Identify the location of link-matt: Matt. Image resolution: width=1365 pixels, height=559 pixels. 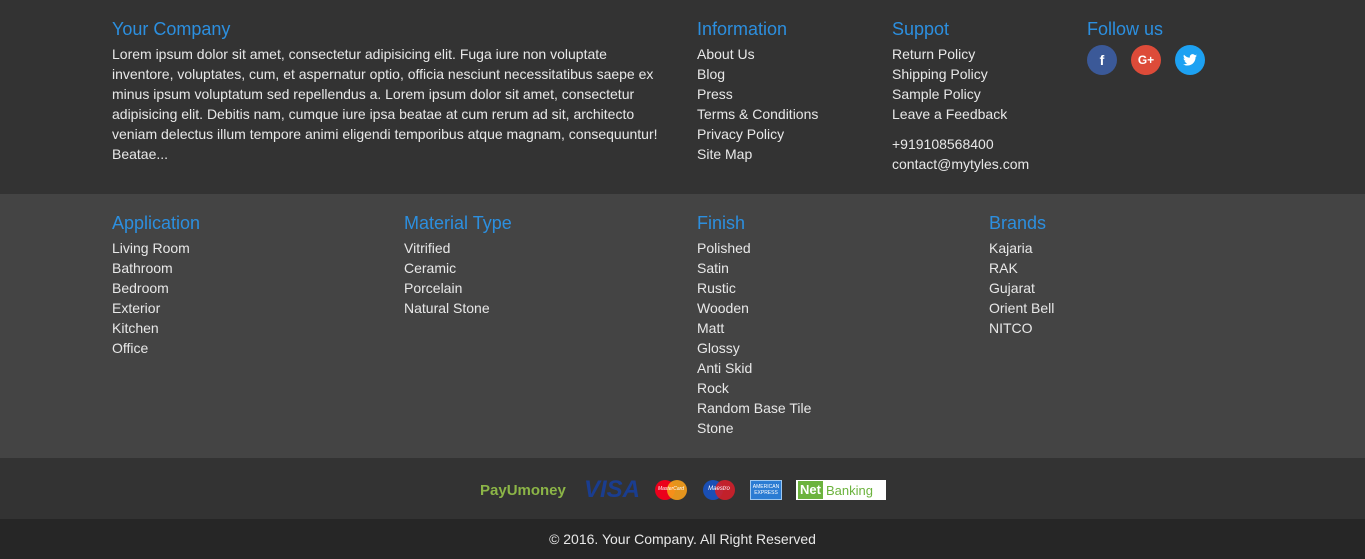
(710, 328).